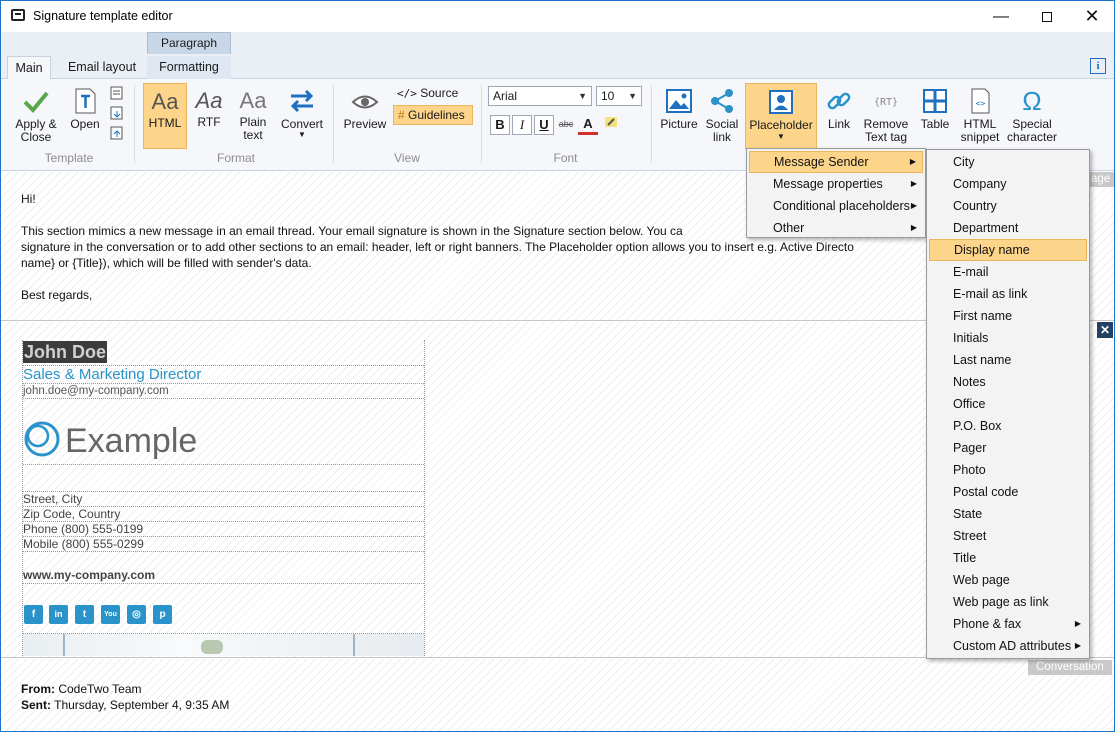 This screenshot has height=732, width=1115. I want to click on html-label: HTML, so click(165, 123).